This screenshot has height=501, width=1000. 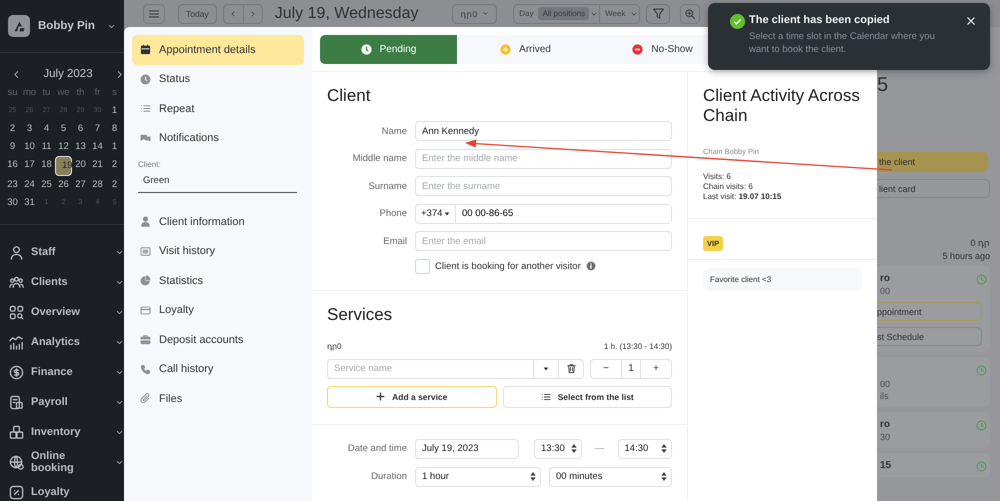 I want to click on calendar-day: 9, so click(x=12, y=147).